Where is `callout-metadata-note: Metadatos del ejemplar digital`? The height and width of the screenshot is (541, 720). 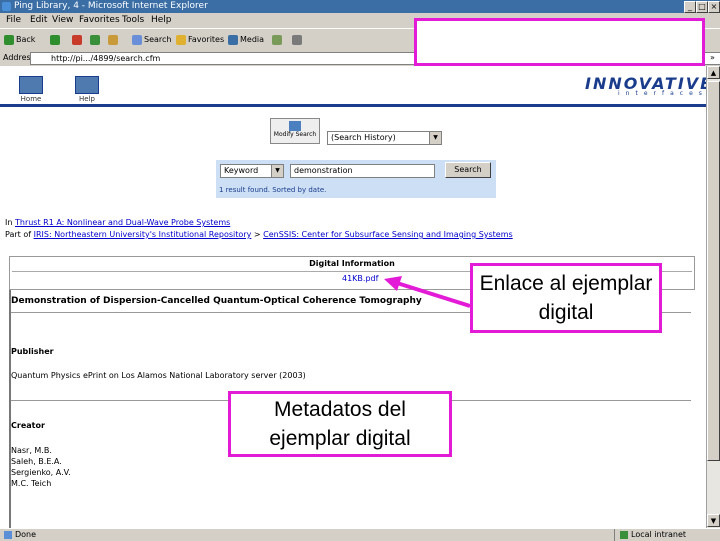
callout-metadata-note: Metadatos del ejemplar digital is located at coordinates (340, 424).